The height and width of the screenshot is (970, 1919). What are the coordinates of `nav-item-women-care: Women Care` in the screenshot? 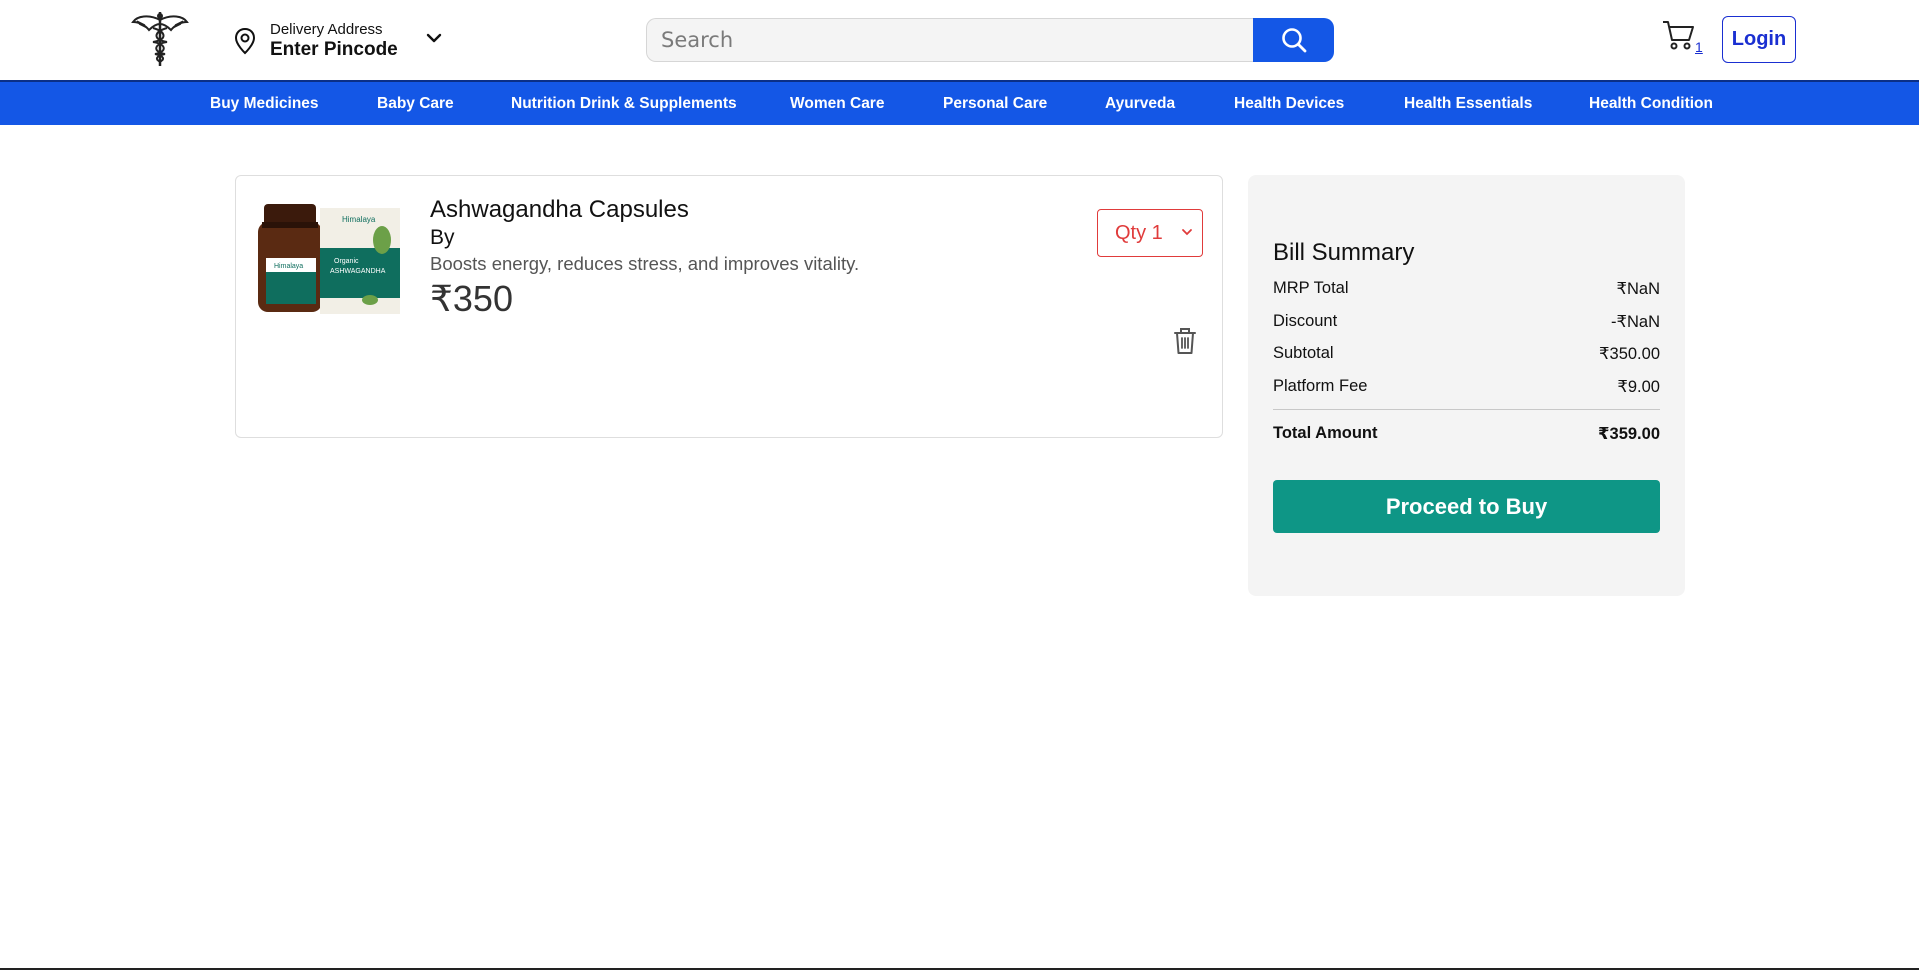 It's located at (837, 104).